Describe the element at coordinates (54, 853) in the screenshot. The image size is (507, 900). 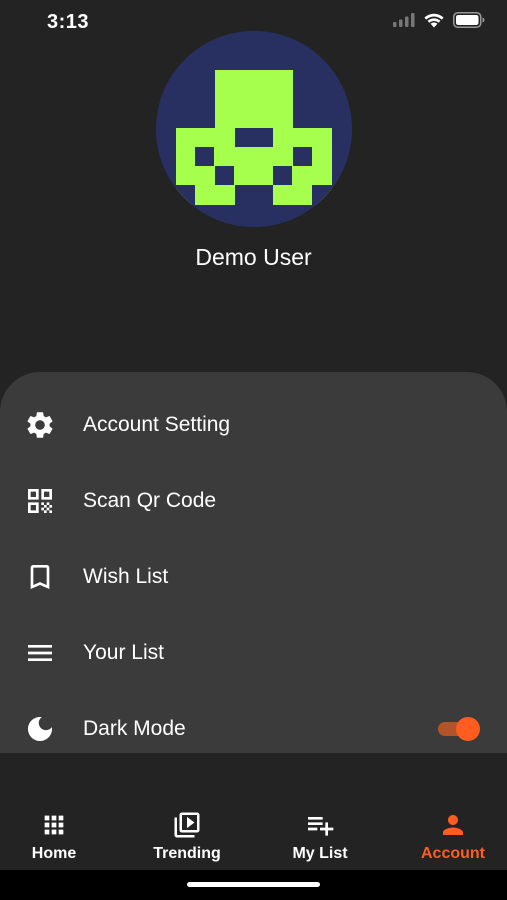
I see `nav-label: Home` at that location.